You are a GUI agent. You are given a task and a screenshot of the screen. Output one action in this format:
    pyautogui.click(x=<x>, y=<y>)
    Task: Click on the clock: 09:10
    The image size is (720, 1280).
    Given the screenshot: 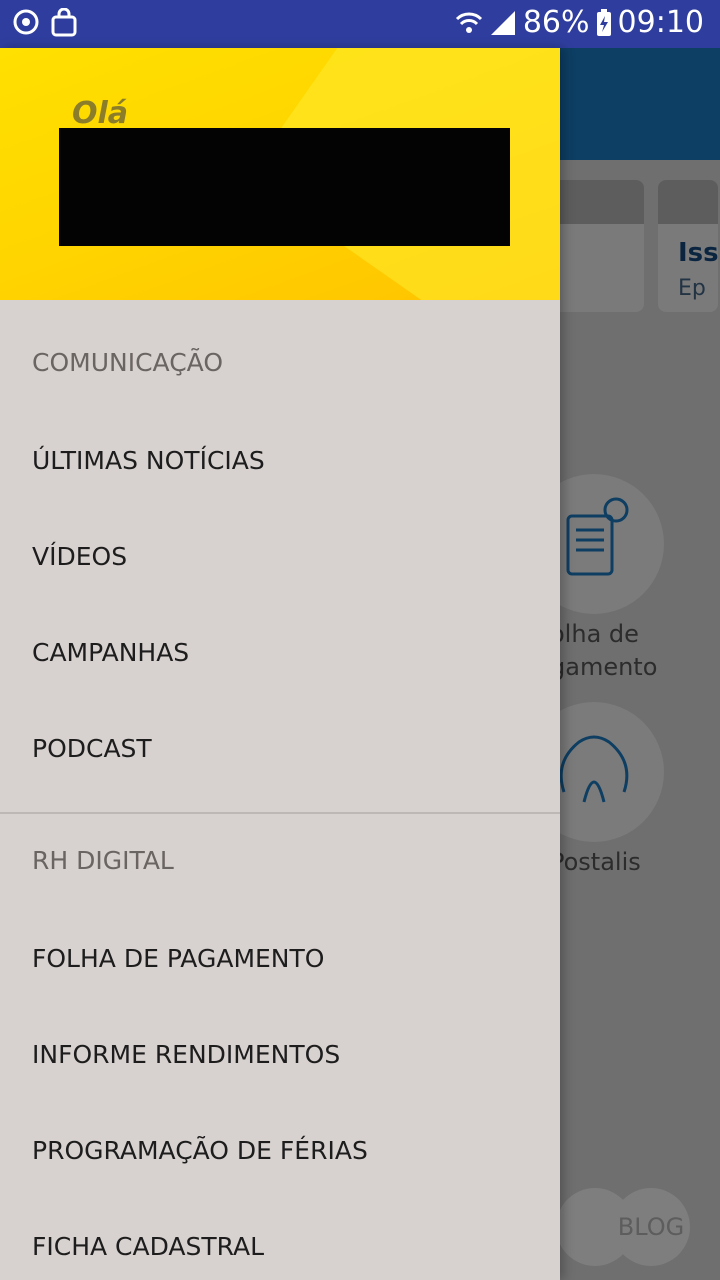 What is the action you would take?
    pyautogui.click(x=660, y=22)
    